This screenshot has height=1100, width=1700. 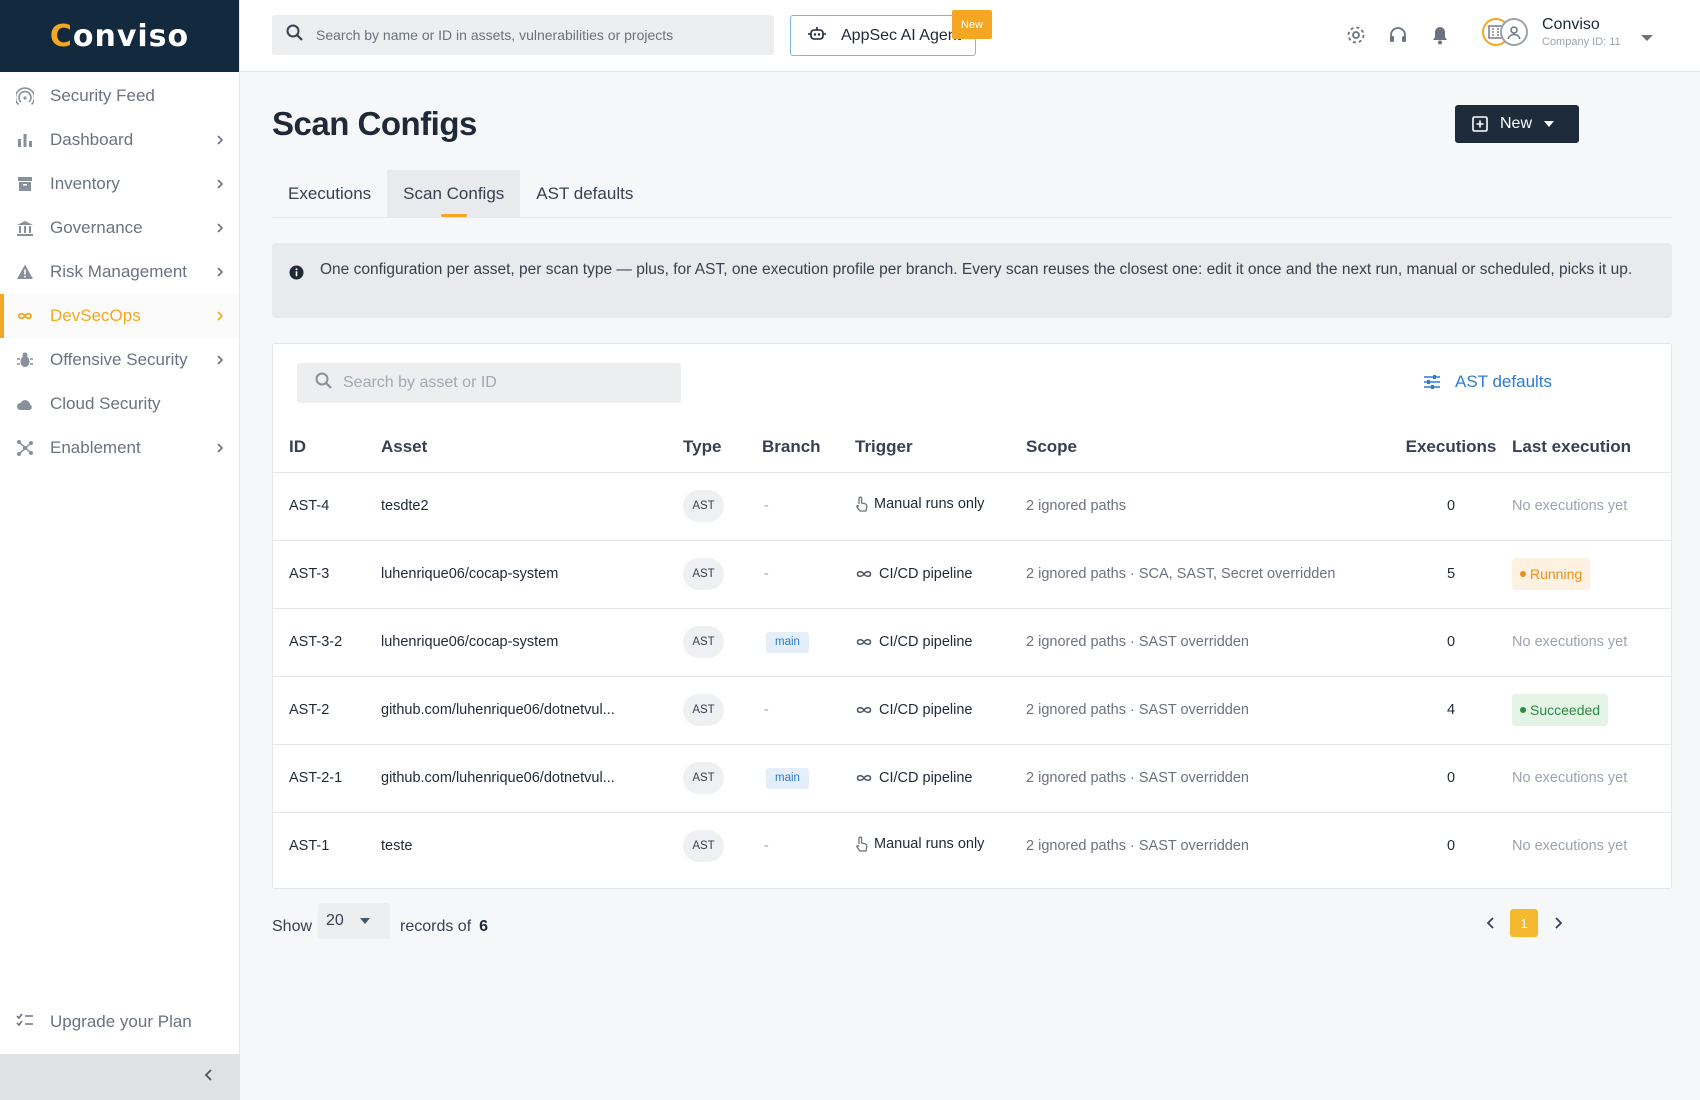 What do you see at coordinates (327, 574) in the screenshot?
I see `cell-id: AST-3` at bounding box center [327, 574].